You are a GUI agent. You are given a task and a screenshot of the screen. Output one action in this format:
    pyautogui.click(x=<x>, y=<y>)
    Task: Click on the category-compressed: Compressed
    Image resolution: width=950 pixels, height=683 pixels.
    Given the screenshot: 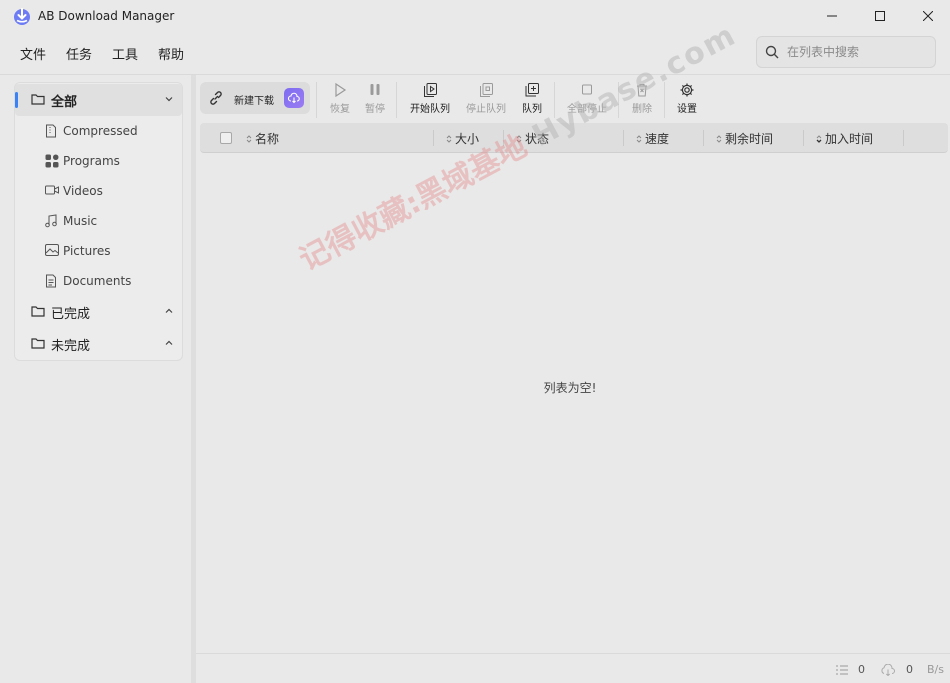 What is the action you would take?
    pyautogui.click(x=98, y=131)
    